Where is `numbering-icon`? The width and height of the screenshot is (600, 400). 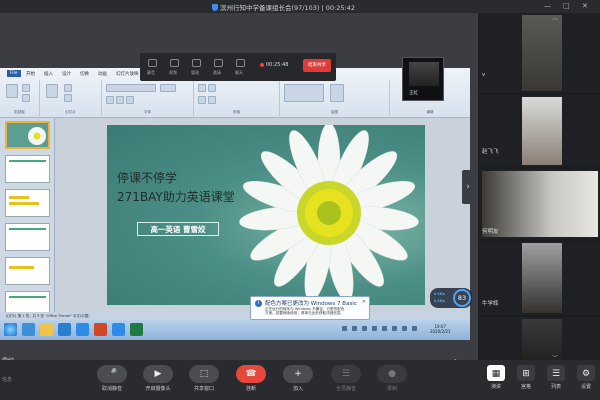 numbering-icon is located at coordinates (212, 88).